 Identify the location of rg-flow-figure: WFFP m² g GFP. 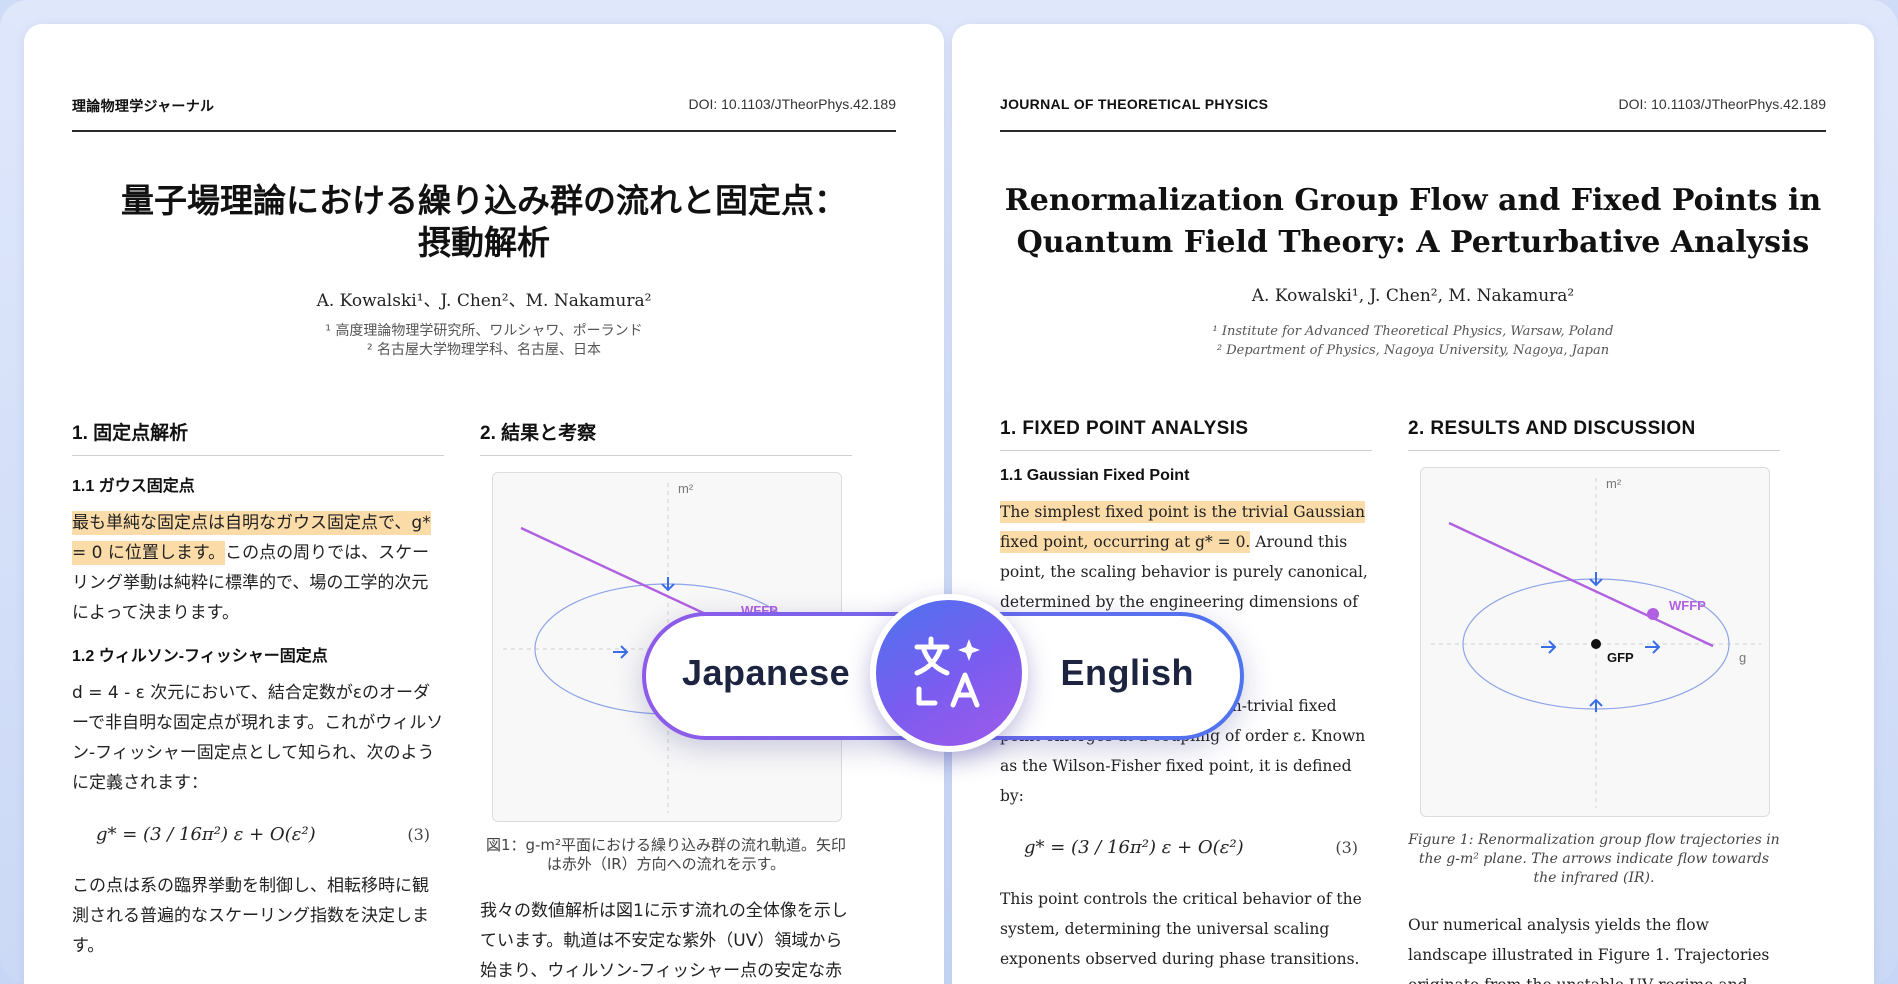
(1595, 642).